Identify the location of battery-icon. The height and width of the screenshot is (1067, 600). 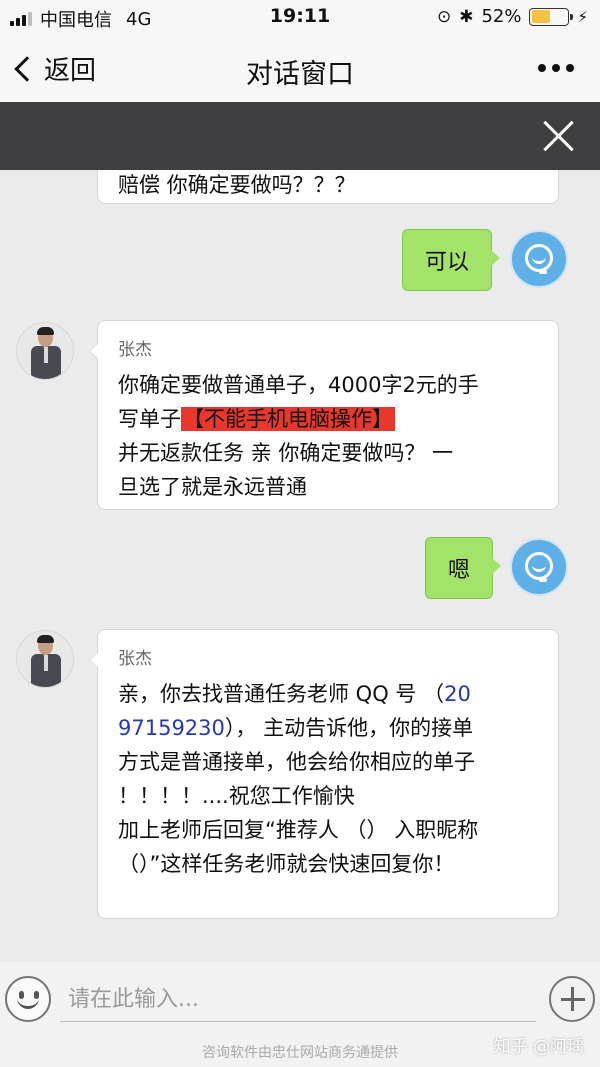
(551, 16).